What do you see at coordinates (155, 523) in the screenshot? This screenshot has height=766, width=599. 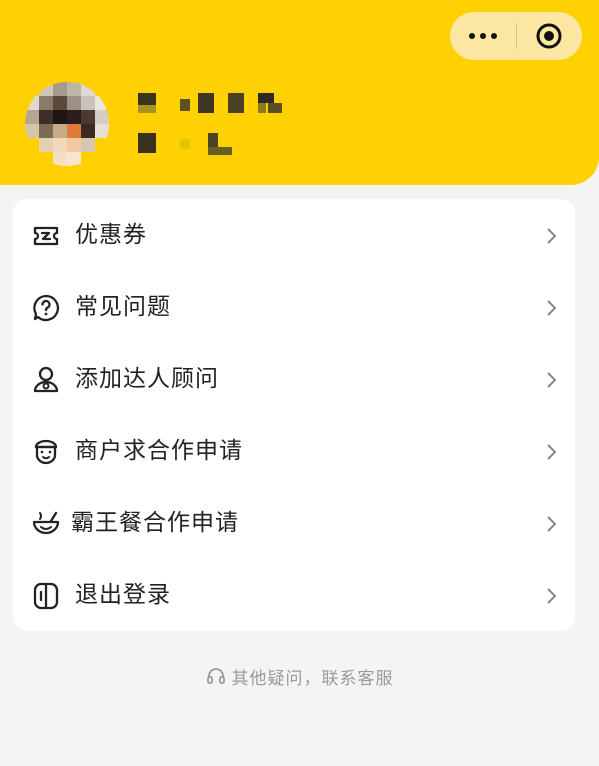 I see `menu-item-label: 霸王餐合作申请` at bounding box center [155, 523].